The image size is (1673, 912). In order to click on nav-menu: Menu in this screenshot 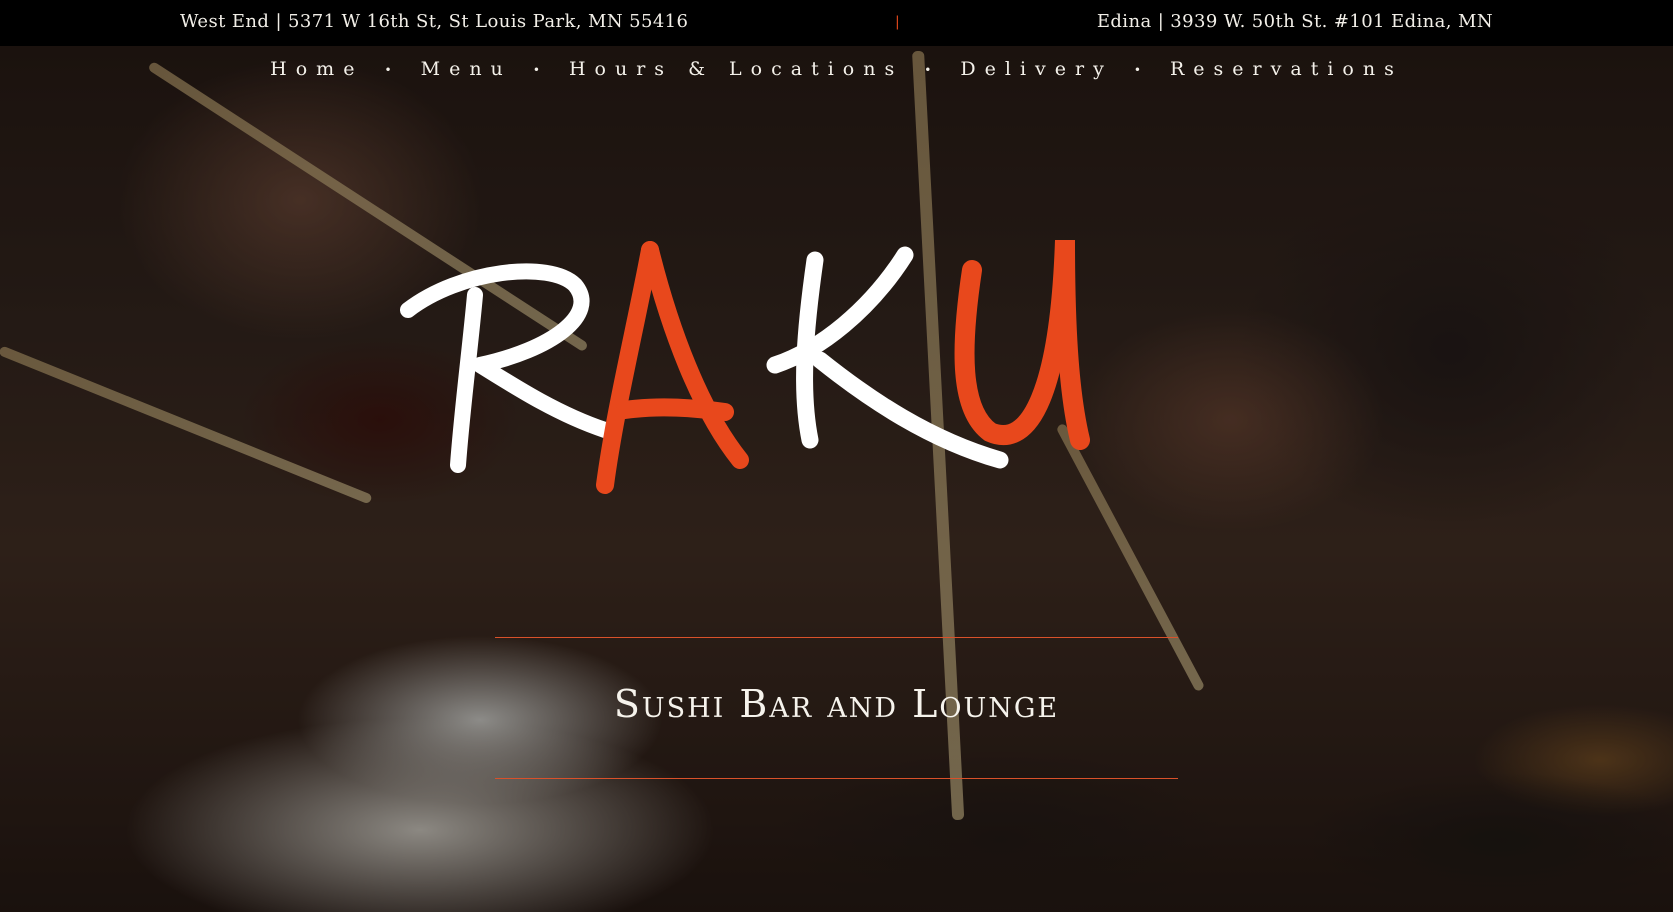, I will do `click(466, 69)`.